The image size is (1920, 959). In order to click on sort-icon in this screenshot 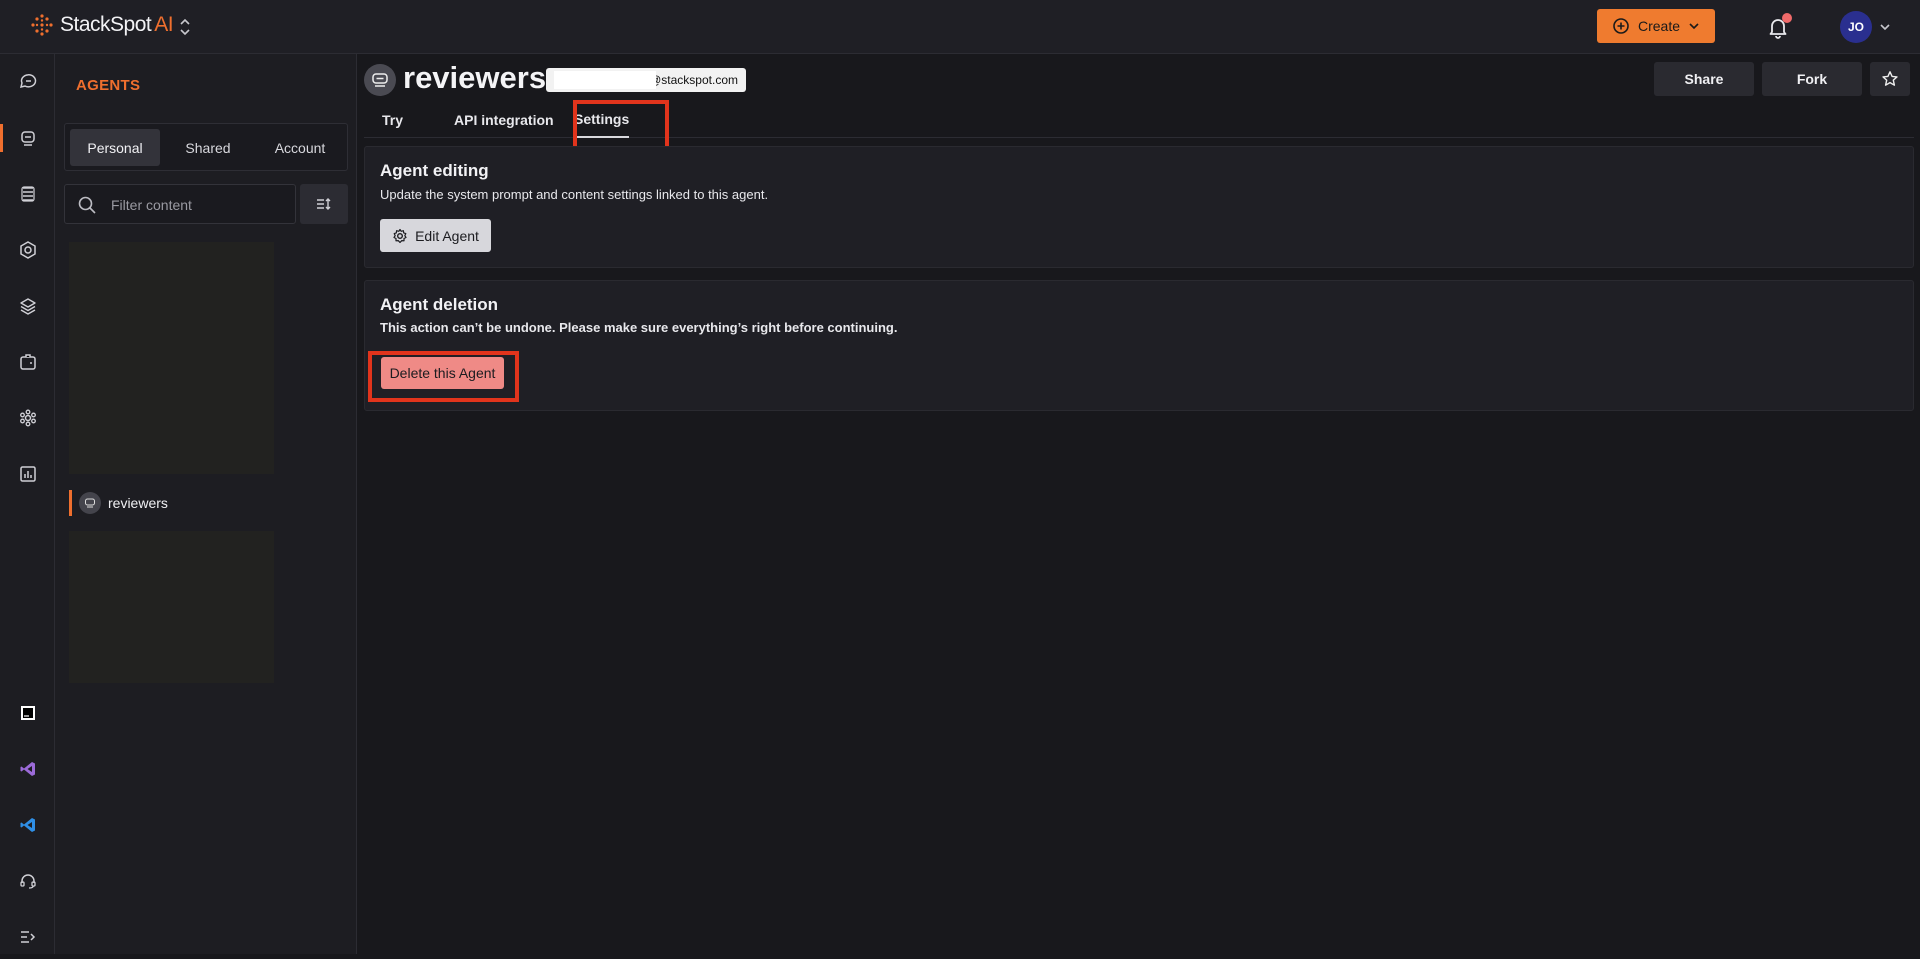, I will do `click(324, 204)`.